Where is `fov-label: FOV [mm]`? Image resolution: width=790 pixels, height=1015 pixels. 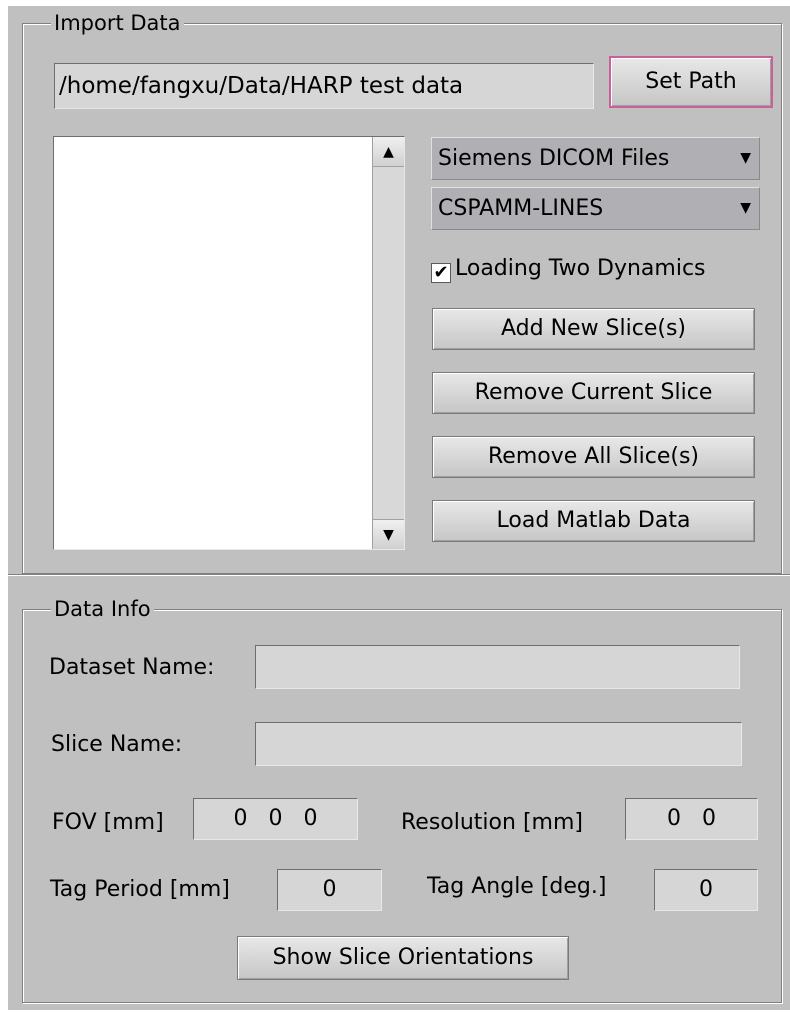 fov-label: FOV [mm] is located at coordinates (108, 822).